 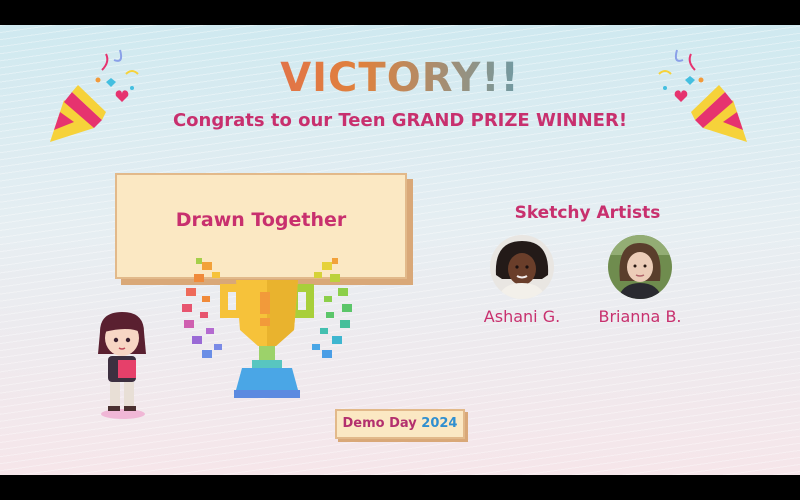 I want to click on badge-year: 2024, so click(x=439, y=423).